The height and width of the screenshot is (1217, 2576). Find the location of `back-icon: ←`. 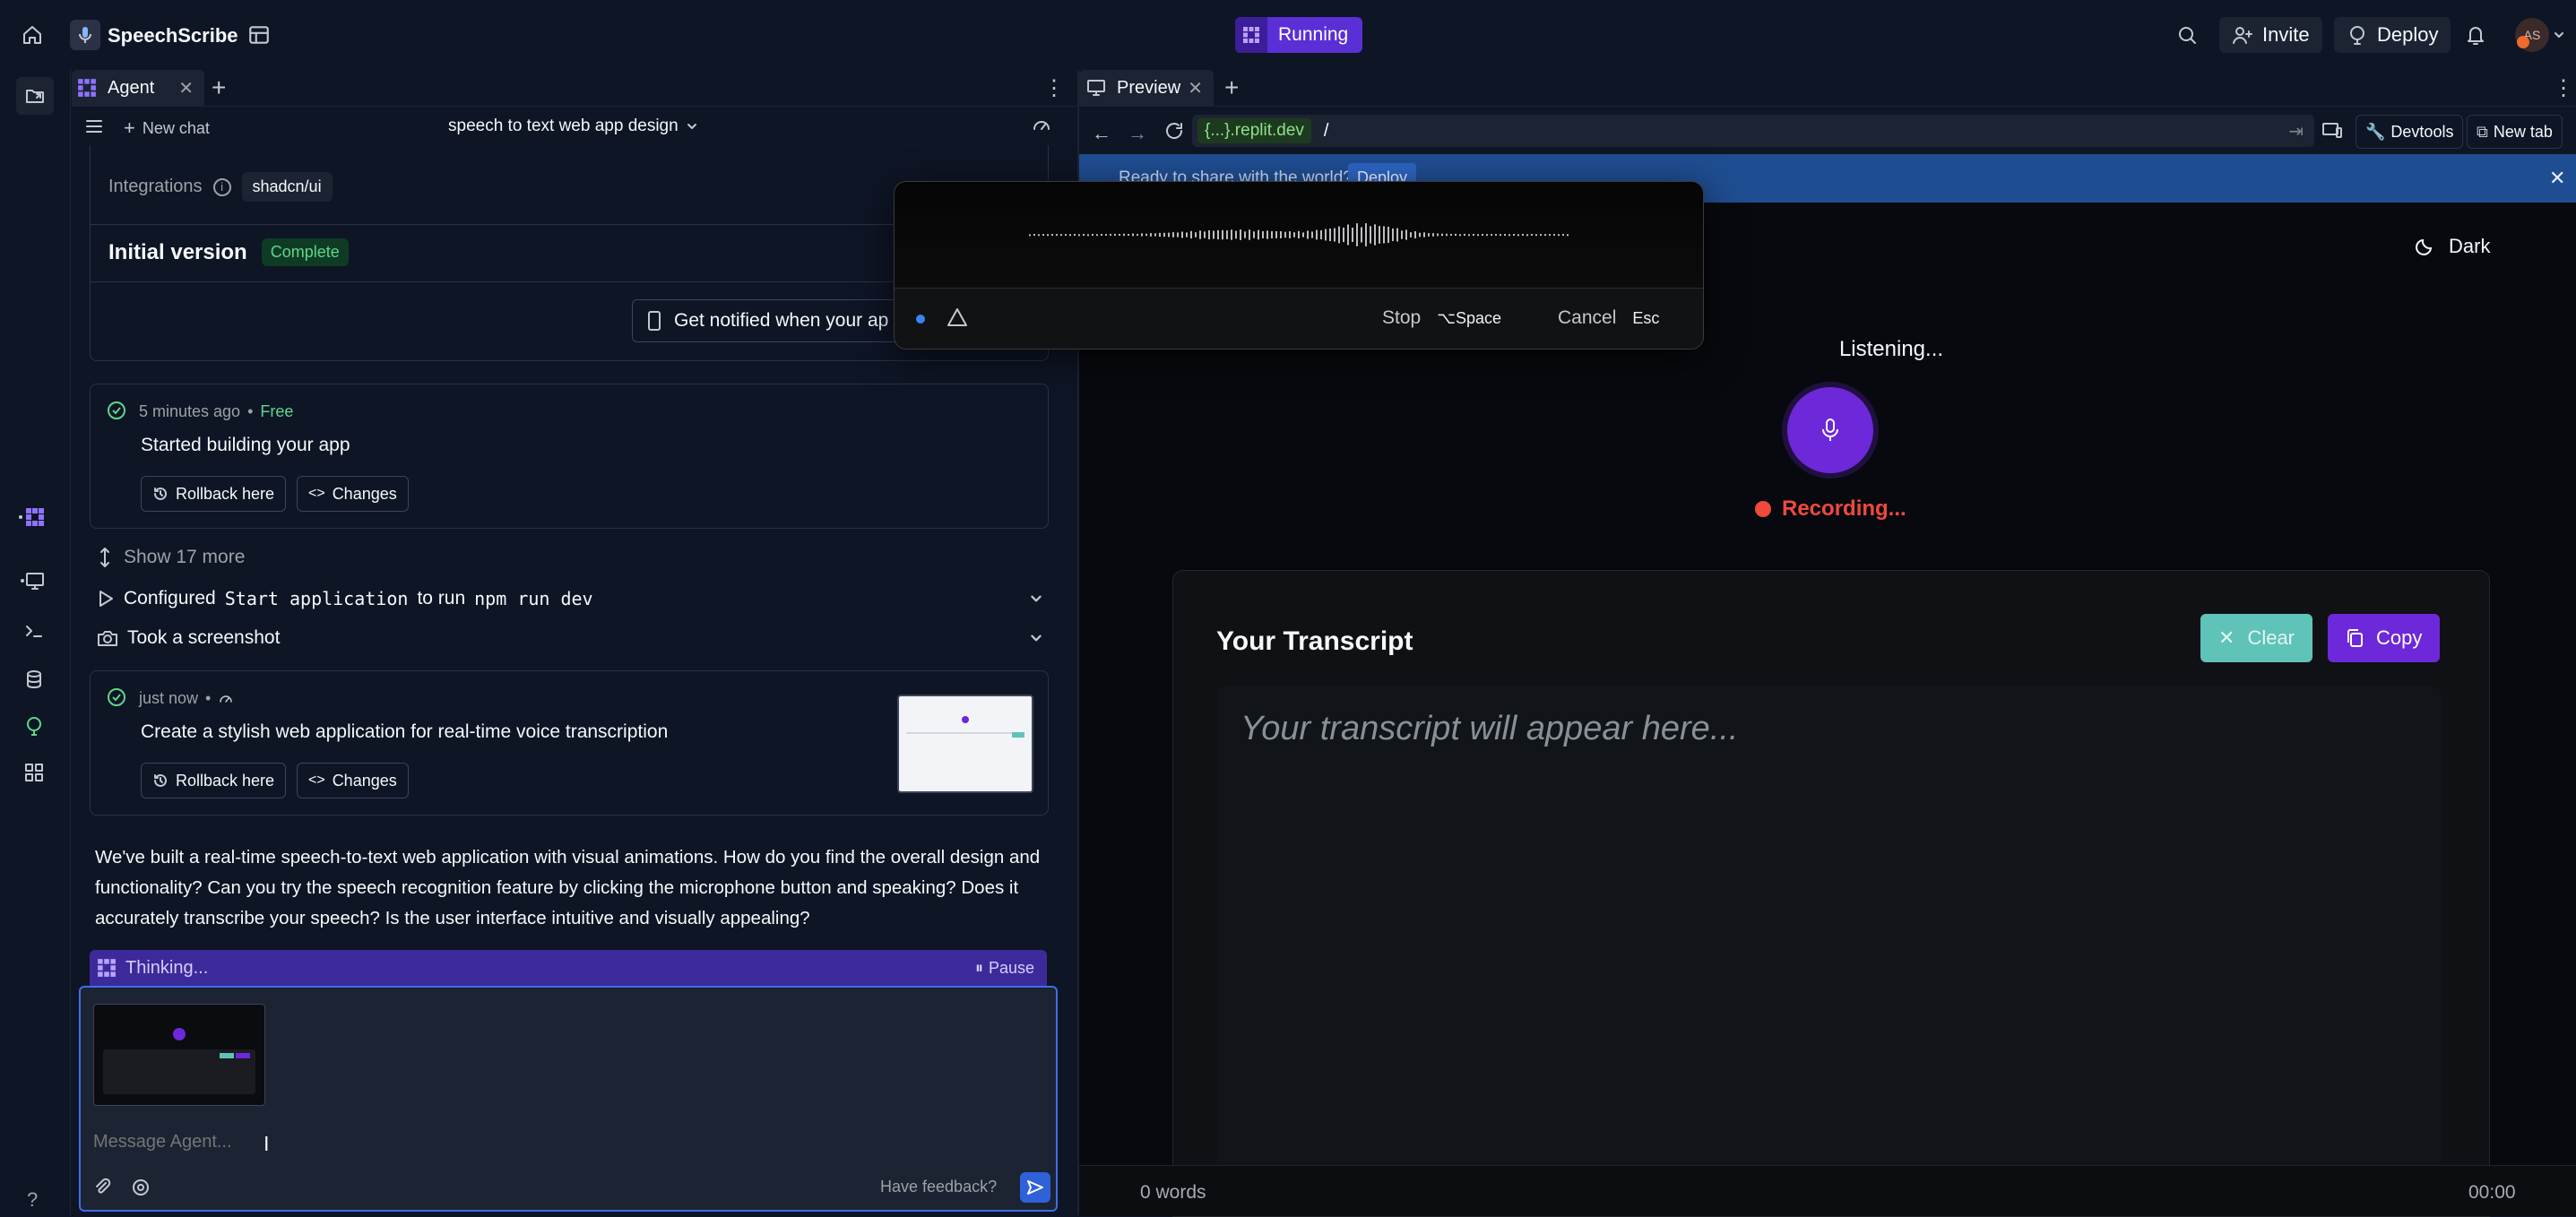

back-icon: ← is located at coordinates (1101, 133).